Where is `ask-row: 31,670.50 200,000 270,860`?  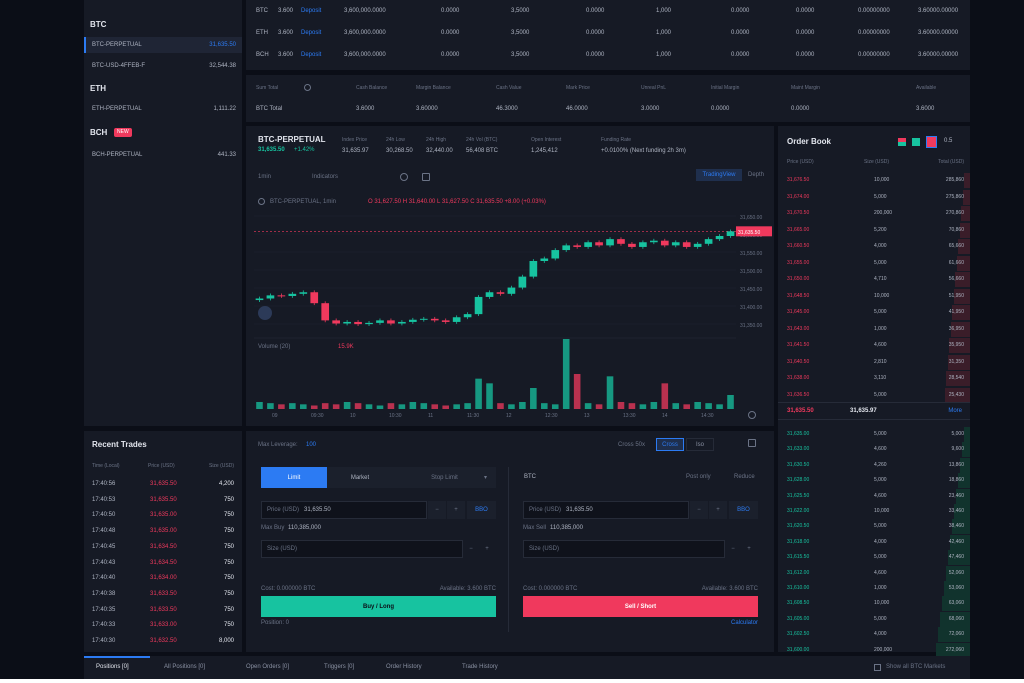
ask-row: 31,670.50 200,000 270,860 is located at coordinates (874, 213).